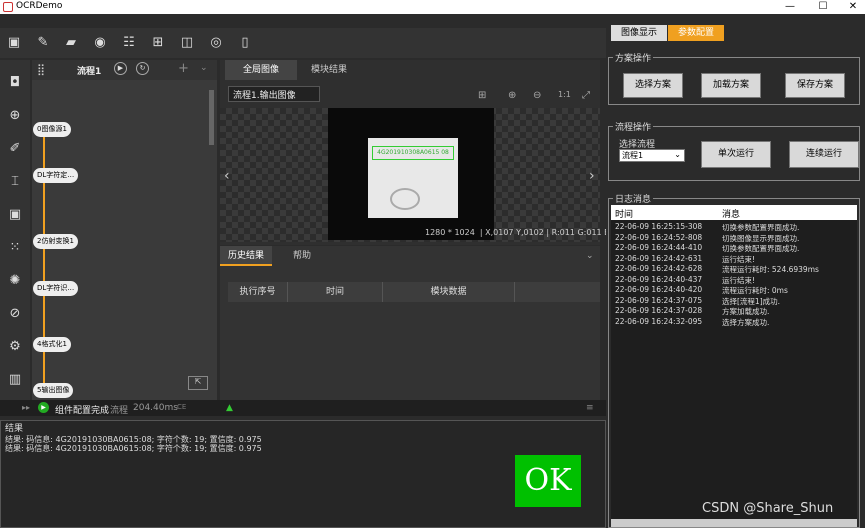  Describe the element at coordinates (198, 383) in the screenshot. I see `collapse-icon: ⇱` at that location.